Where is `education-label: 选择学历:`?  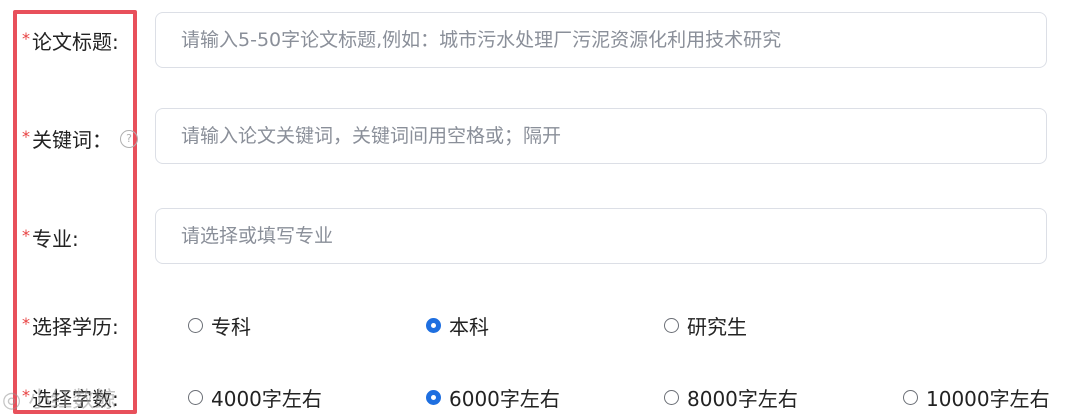
education-label: 选择学历: is located at coordinates (75, 327).